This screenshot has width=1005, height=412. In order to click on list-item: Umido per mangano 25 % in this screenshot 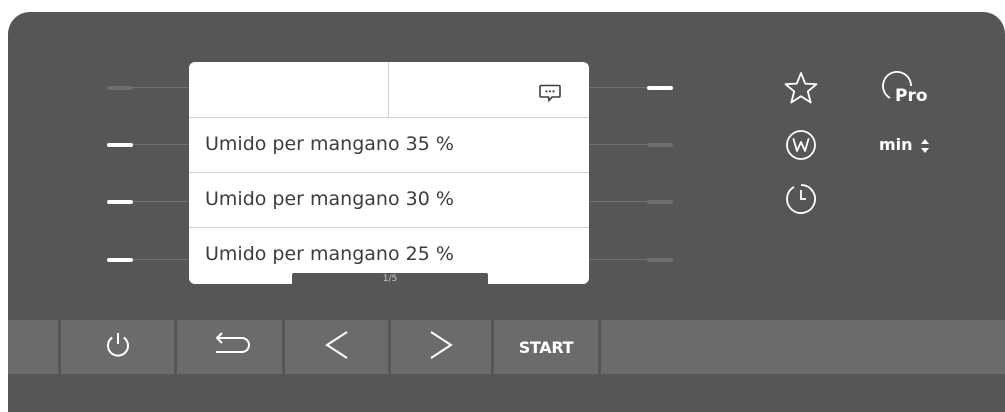, I will do `click(329, 254)`.